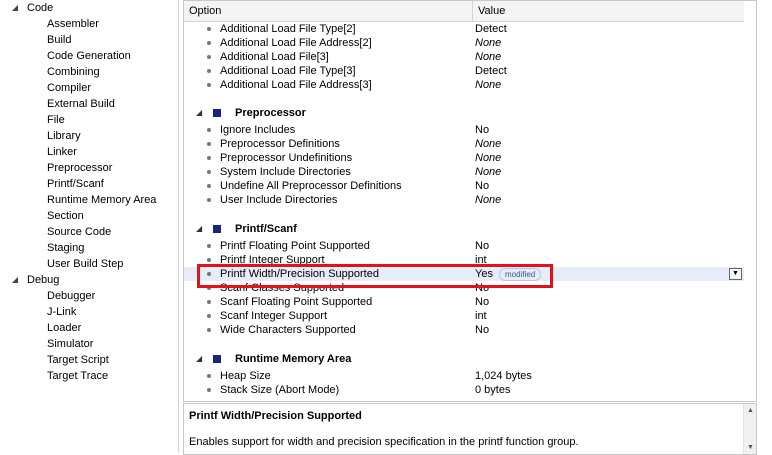 Image resolution: width=772 pixels, height=455 pixels. I want to click on property-row: Printf Integer Support int, so click(464, 260).